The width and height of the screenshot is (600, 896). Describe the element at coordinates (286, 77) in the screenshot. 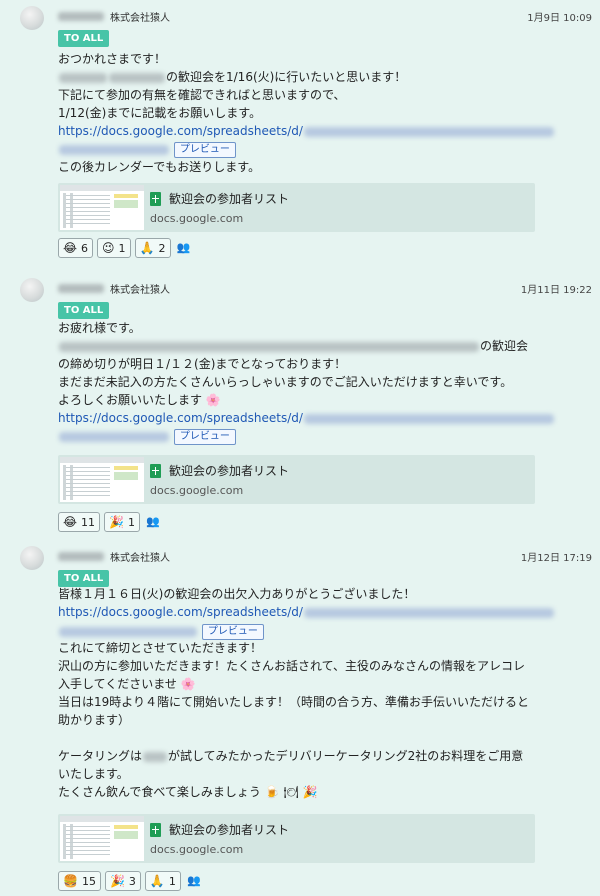

I see `message-text: の歓迎会を1/16(火)に行いたいと思います！` at that location.